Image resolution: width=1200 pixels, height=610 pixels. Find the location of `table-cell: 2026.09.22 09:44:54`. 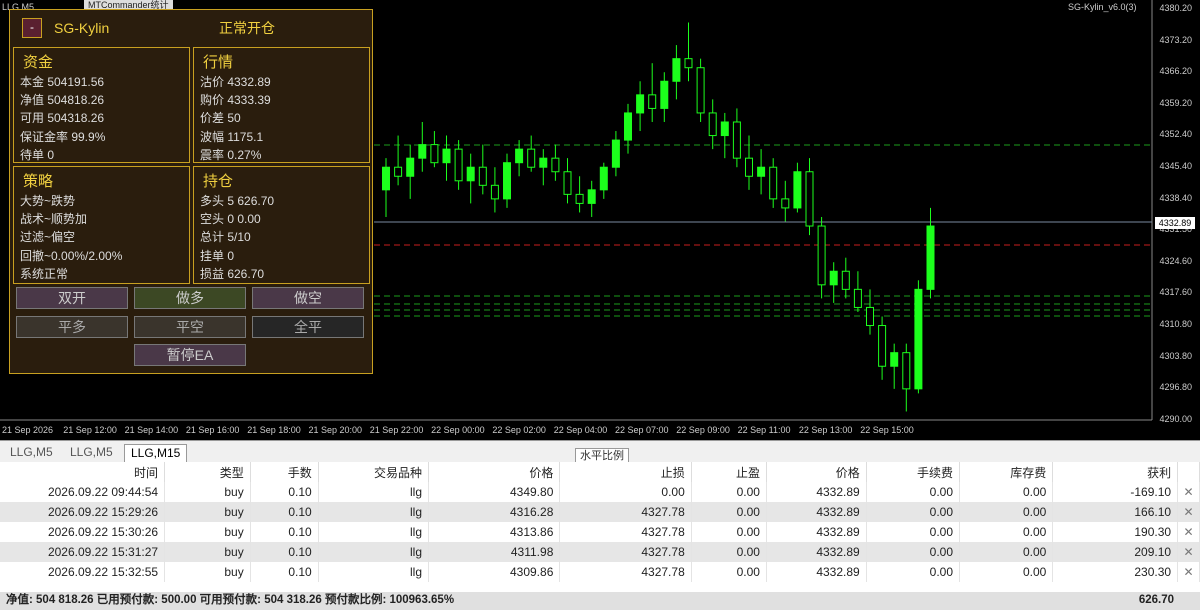

table-cell: 2026.09.22 09:44:54 is located at coordinates (83, 492).